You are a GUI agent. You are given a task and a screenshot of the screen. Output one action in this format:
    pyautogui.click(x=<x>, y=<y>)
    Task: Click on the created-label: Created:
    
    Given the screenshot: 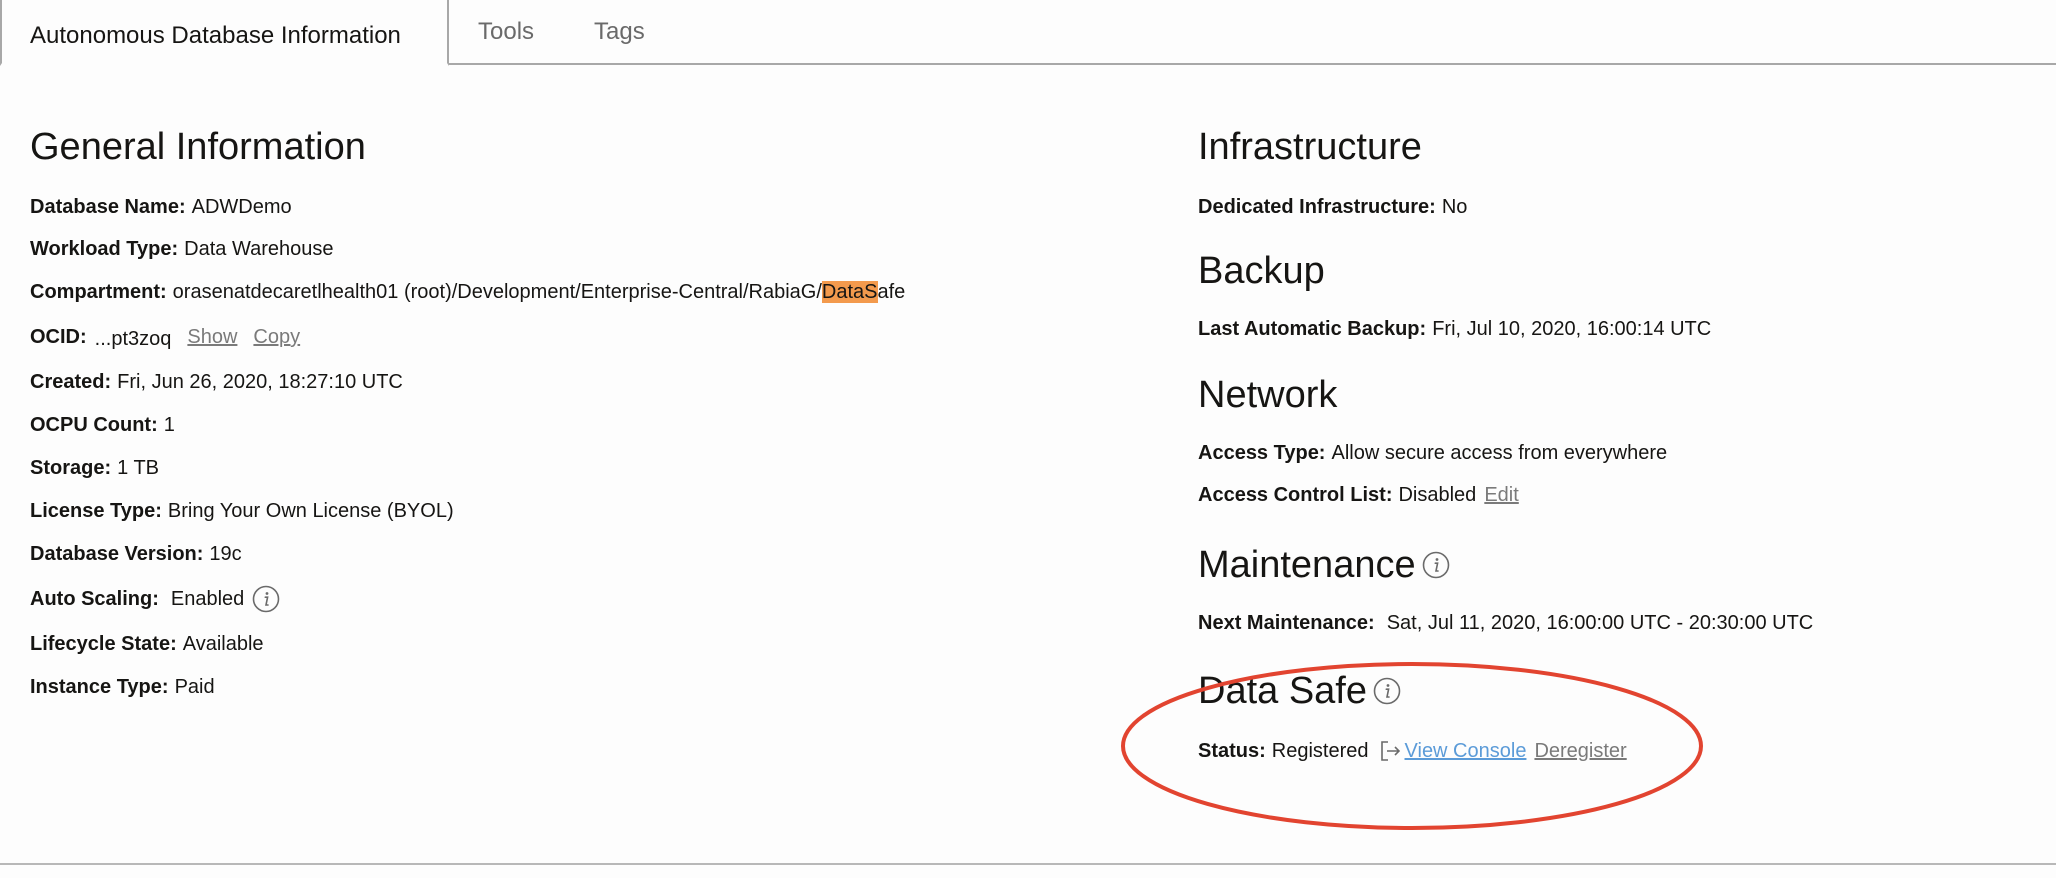 What is the action you would take?
    pyautogui.click(x=71, y=382)
    